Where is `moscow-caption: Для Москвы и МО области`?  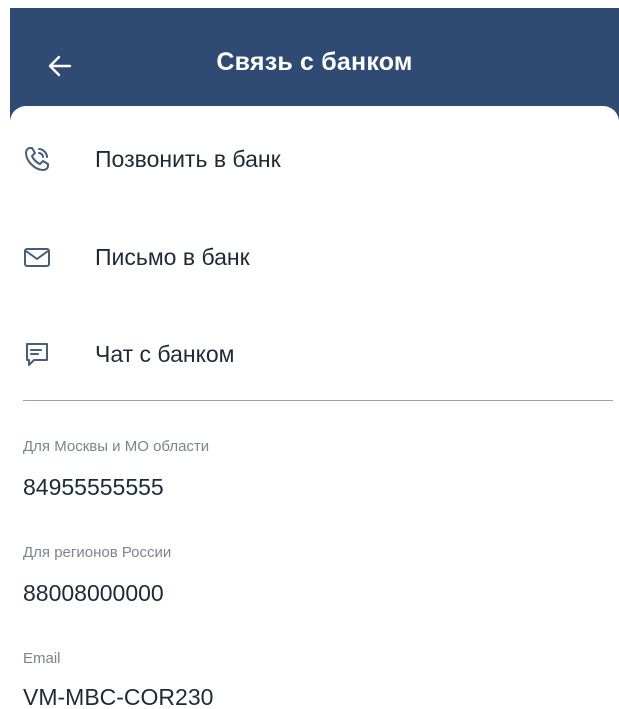 moscow-caption: Для Москвы и МО области is located at coordinates (116, 446).